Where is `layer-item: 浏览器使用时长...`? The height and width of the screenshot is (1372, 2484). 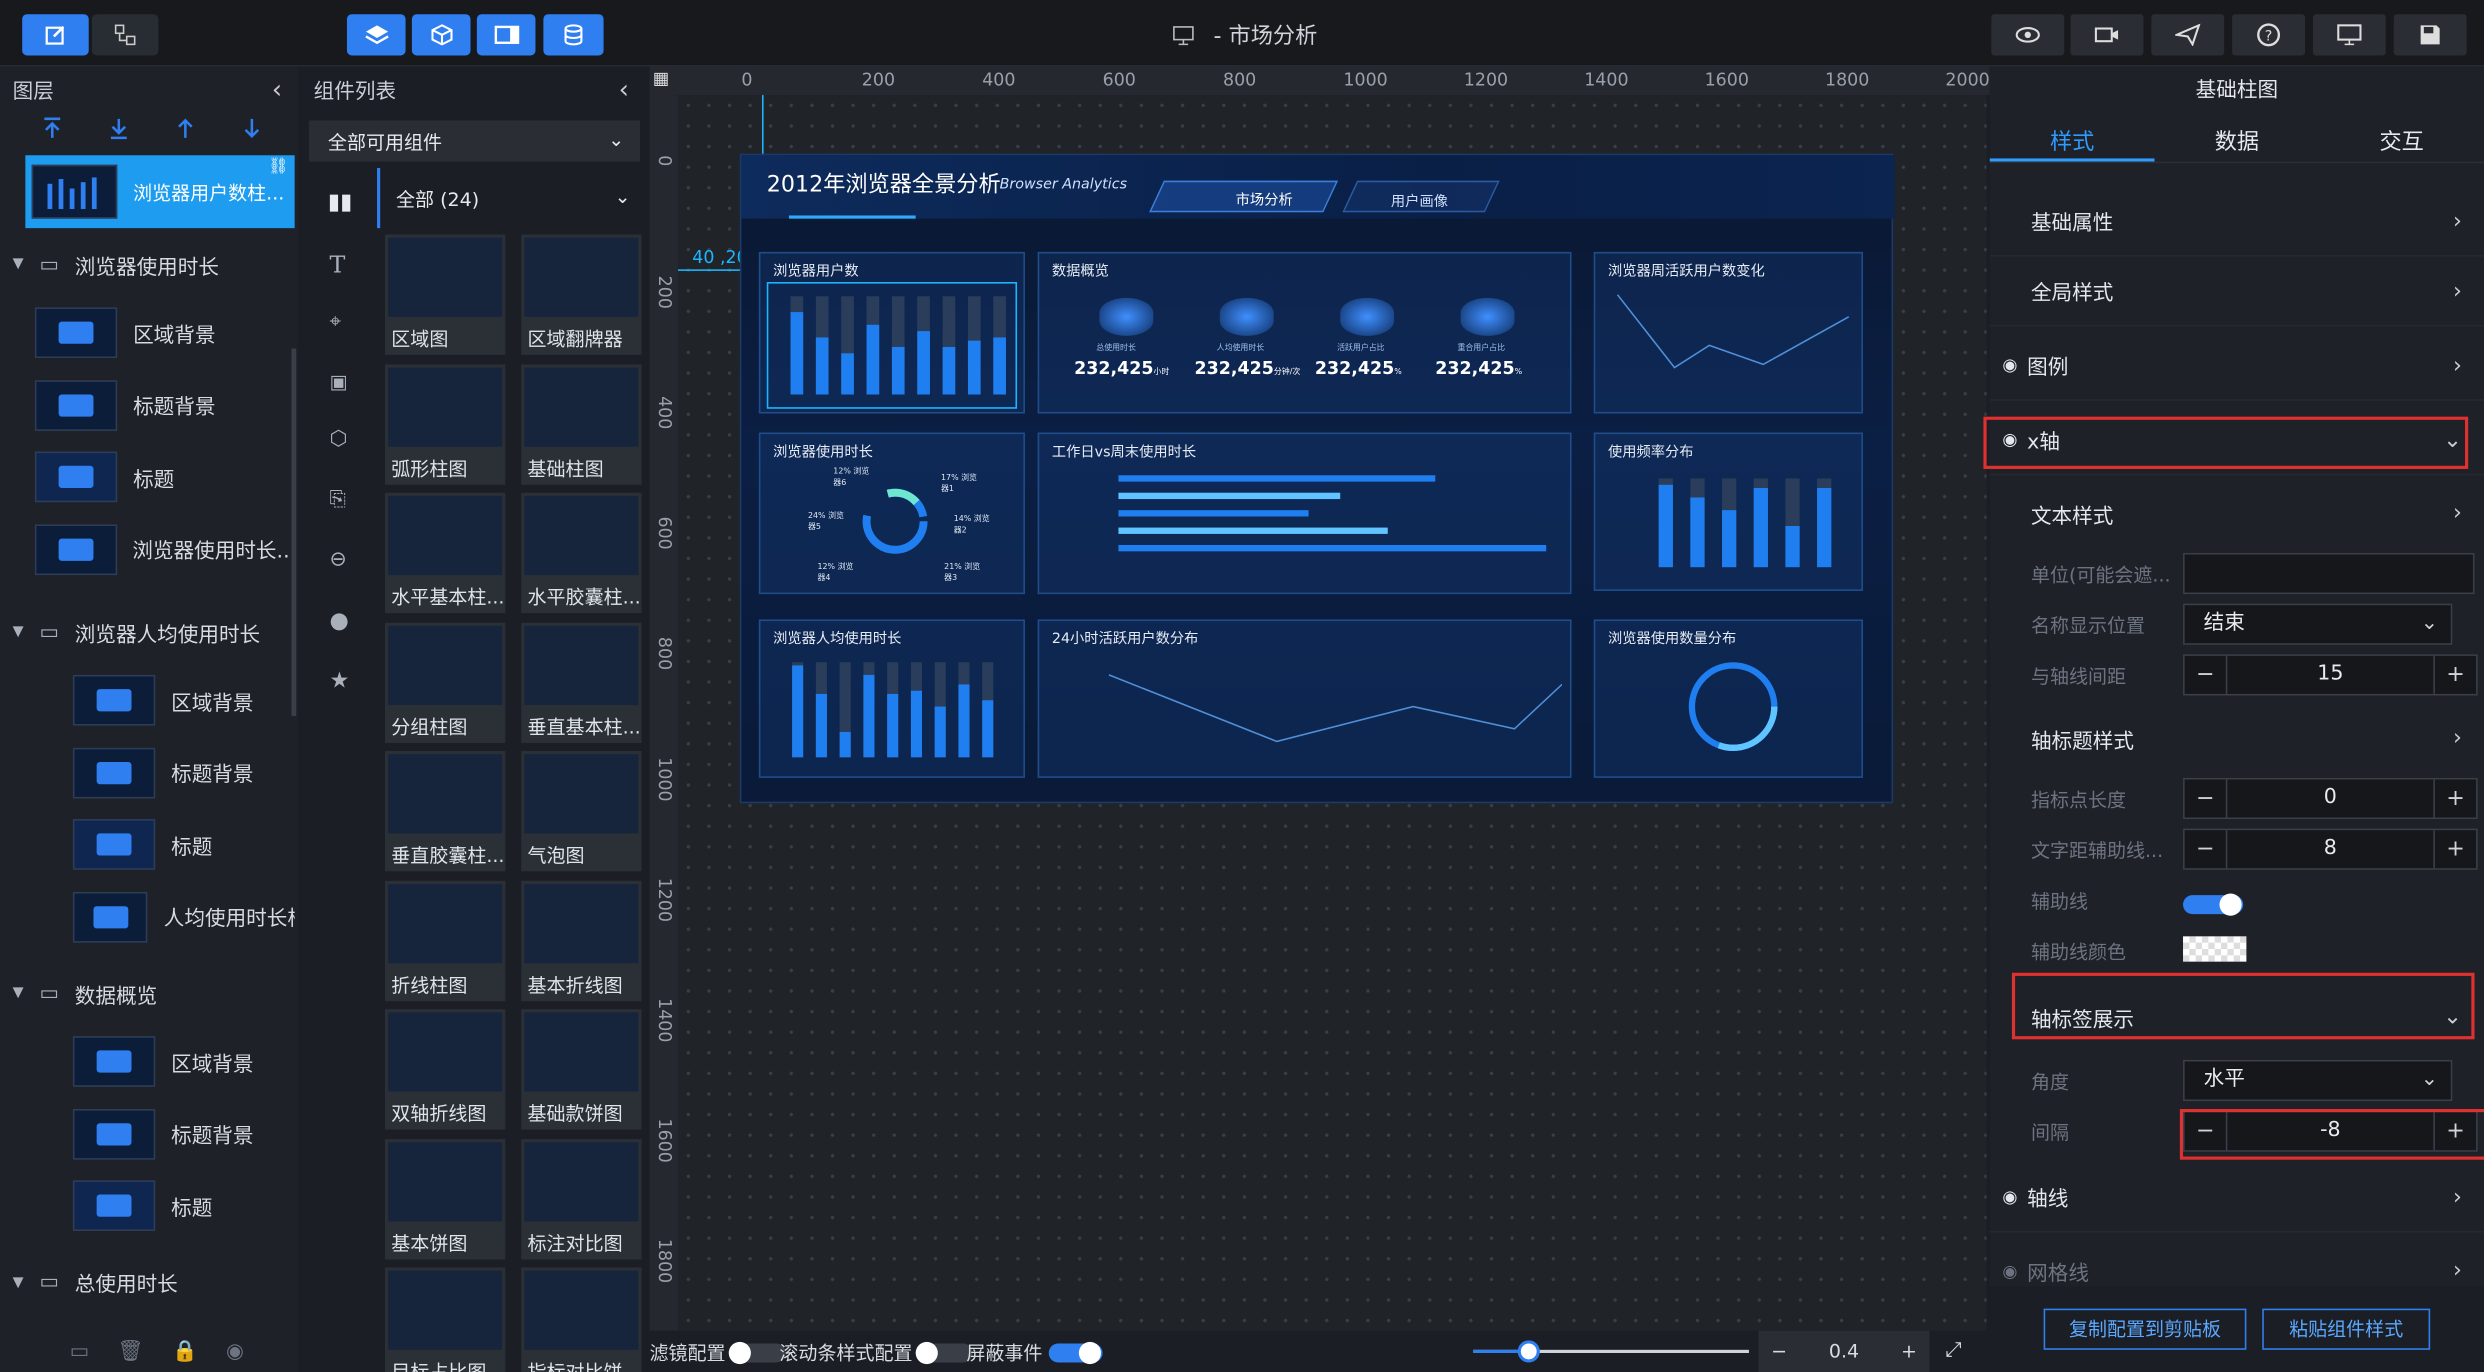
layer-item: 浏览器使用时长... is located at coordinates (164, 549).